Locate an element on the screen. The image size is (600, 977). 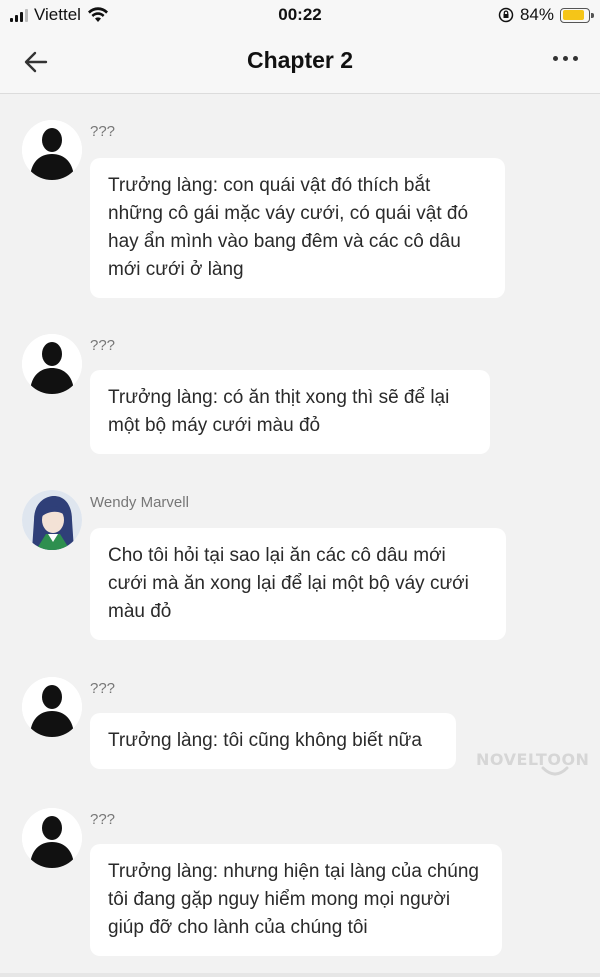
bottom-divider is located at coordinates (300, 975).